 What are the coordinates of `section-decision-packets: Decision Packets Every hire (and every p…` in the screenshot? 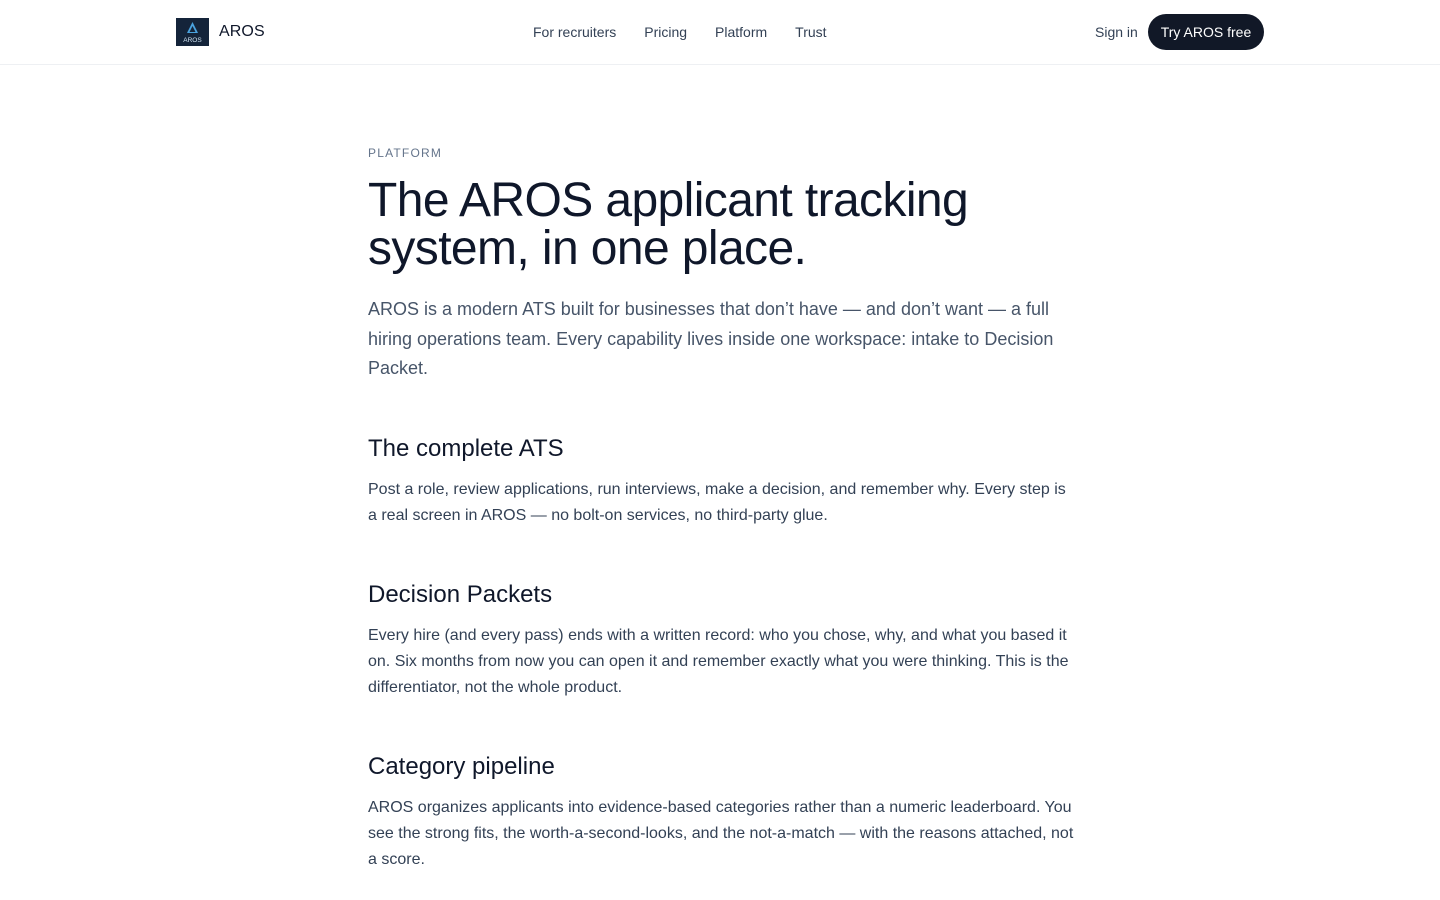 It's located at (721, 641).